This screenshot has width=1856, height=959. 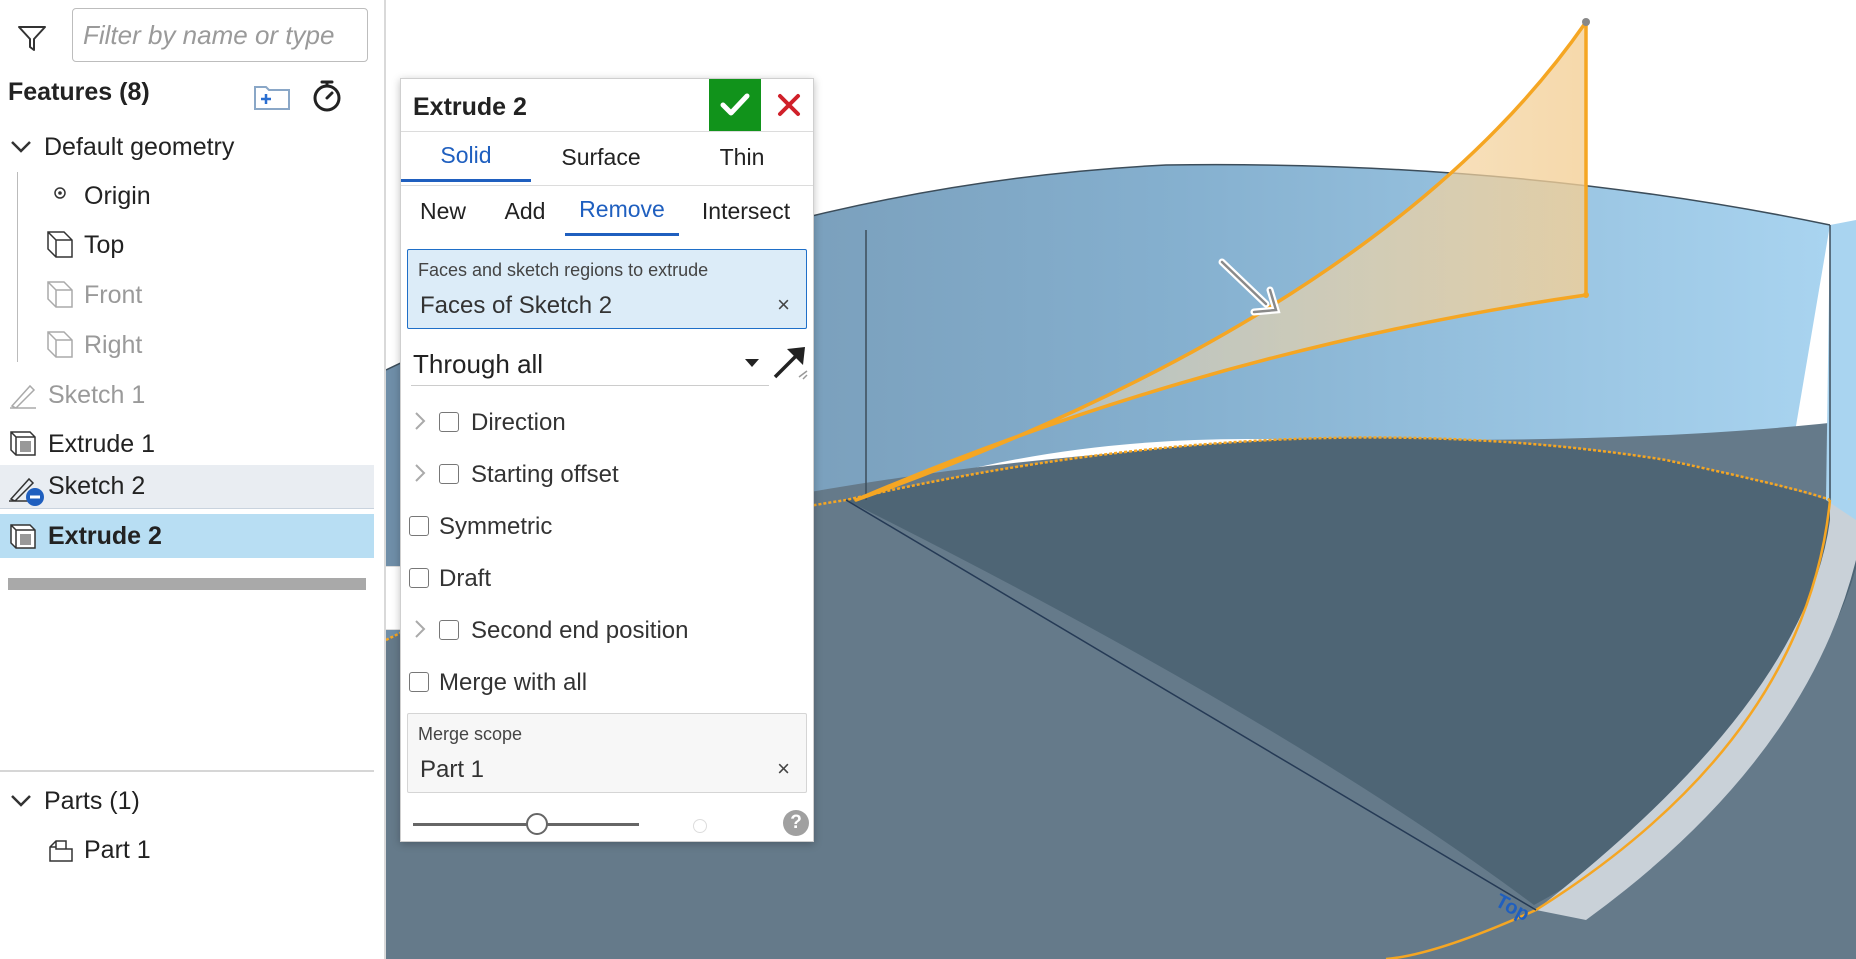 I want to click on option-direction: Direction, so click(x=607, y=423).